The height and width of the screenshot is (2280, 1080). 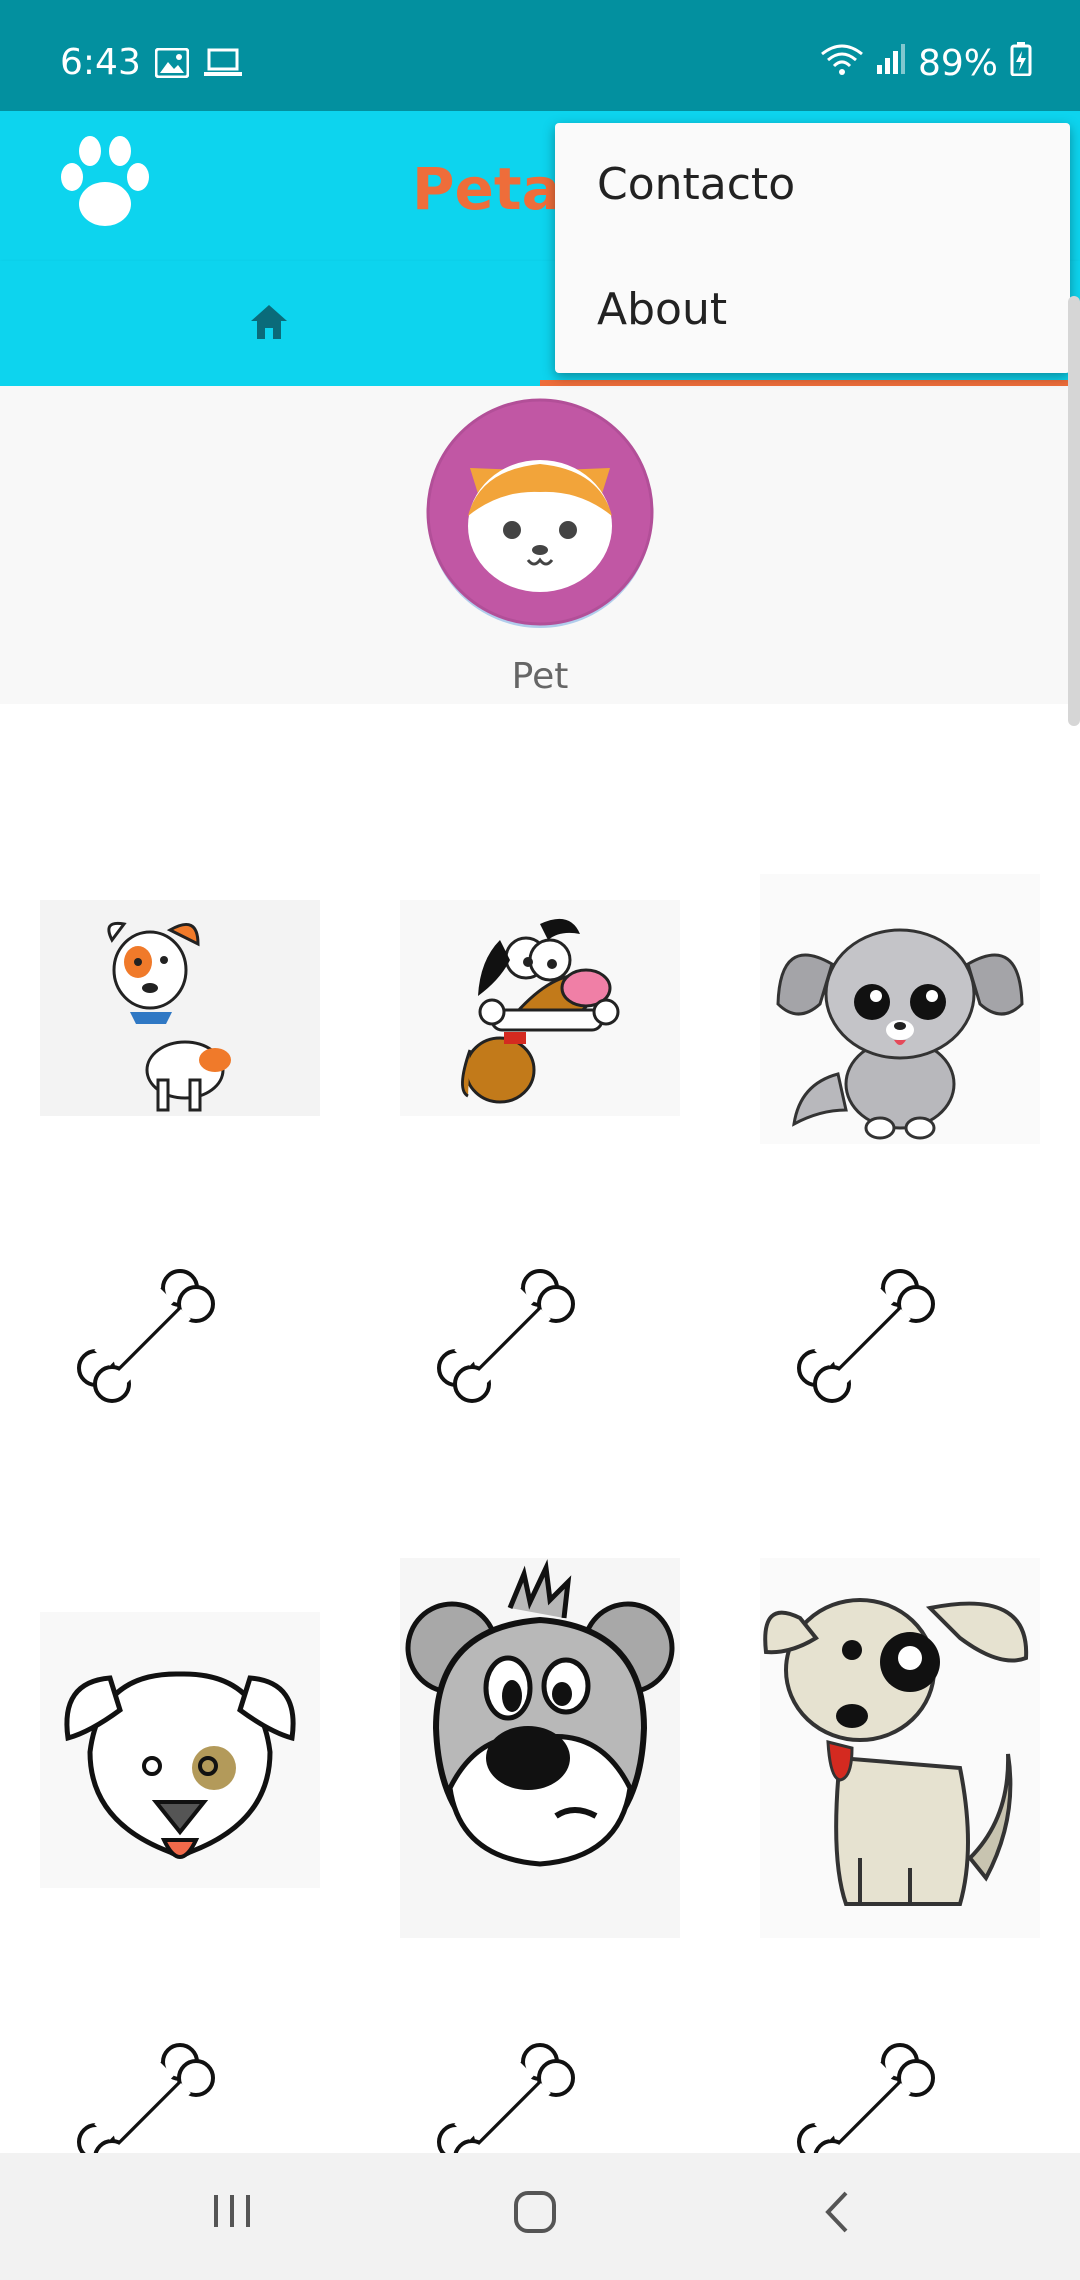 I want to click on avatar, so click(x=540, y=520).